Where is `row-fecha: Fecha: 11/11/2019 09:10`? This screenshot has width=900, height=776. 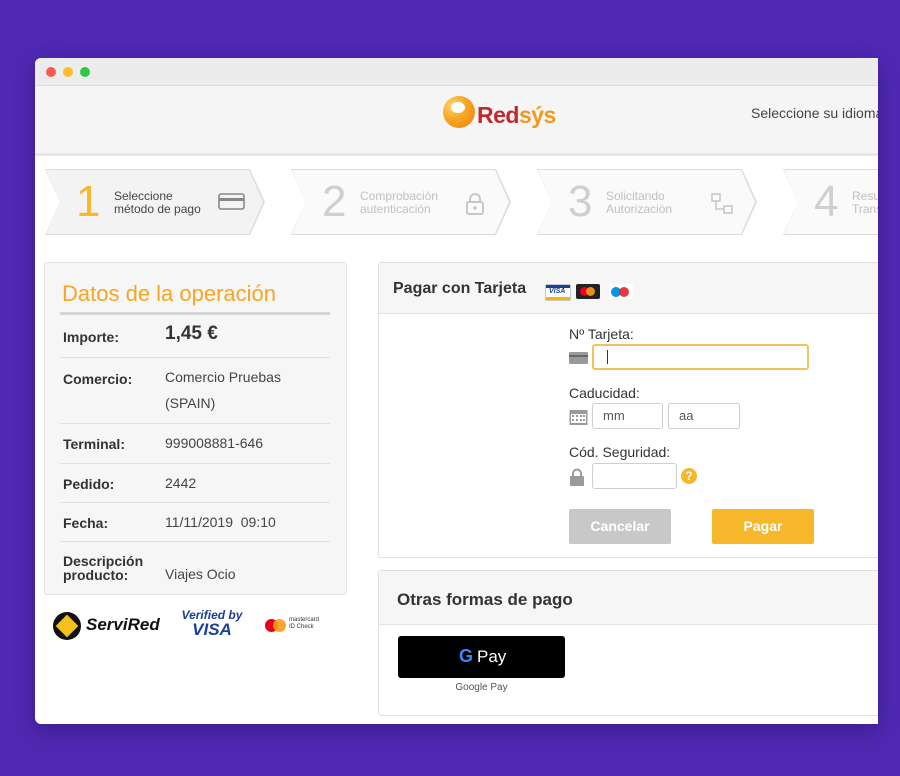
row-fecha: Fecha: 11/11/2019 09:10 is located at coordinates (195, 522).